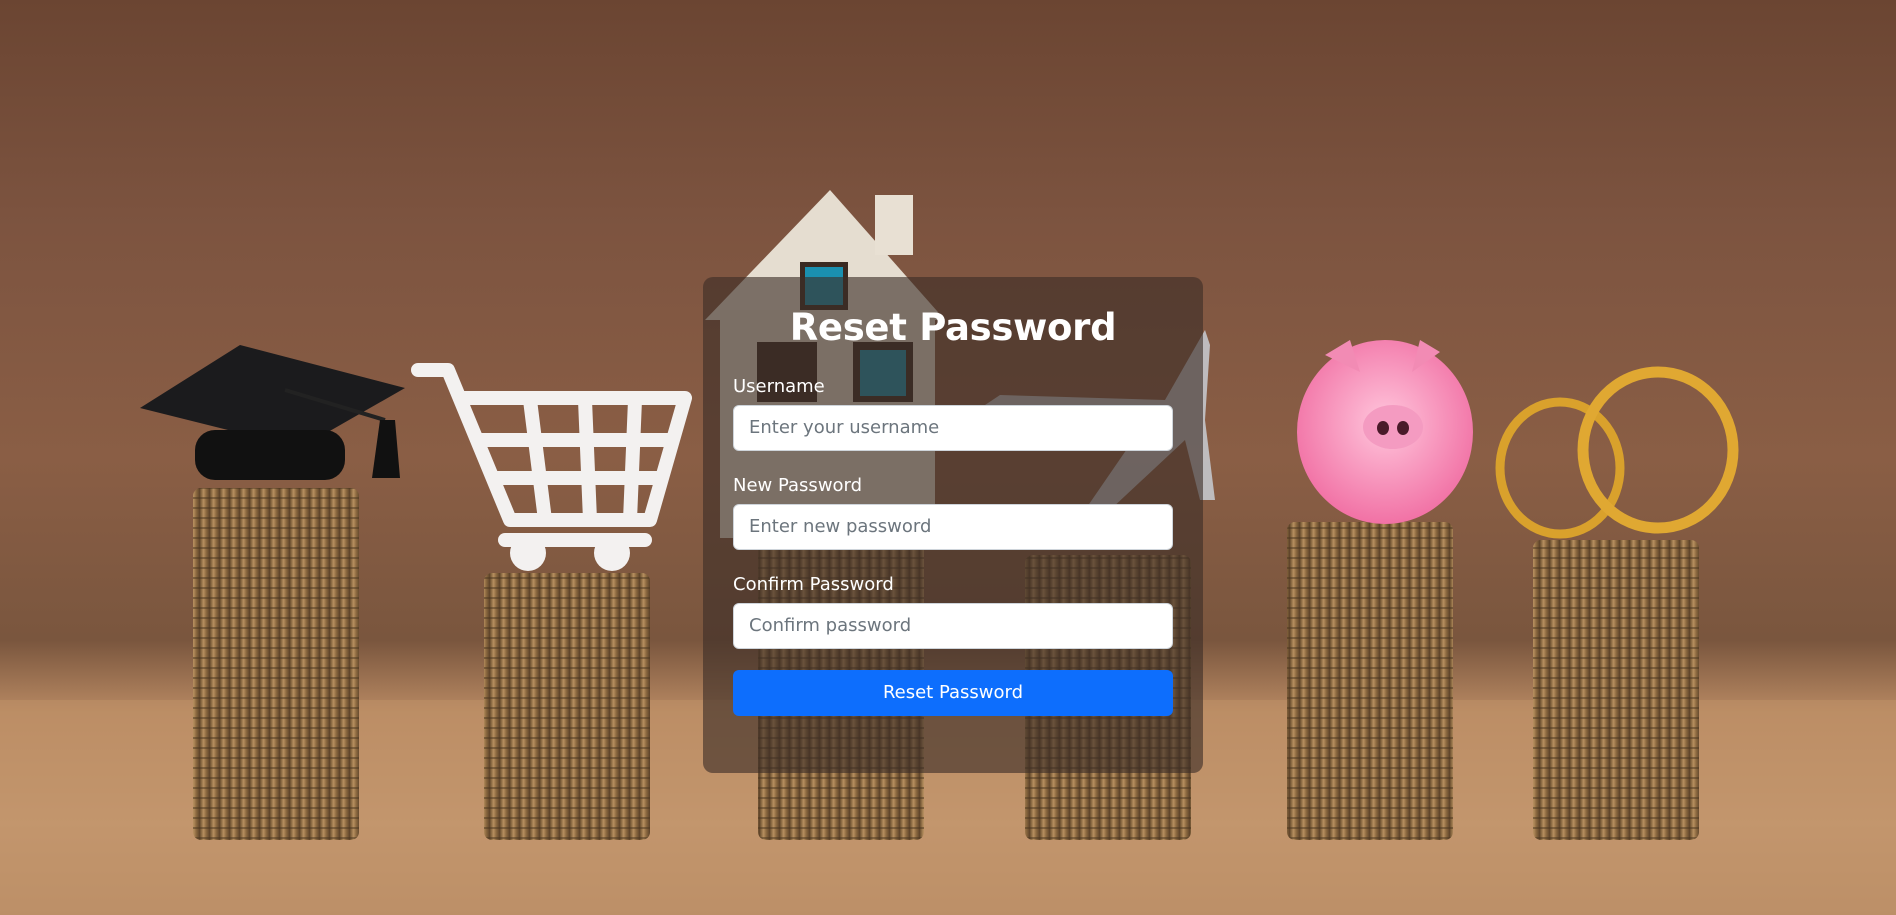  Describe the element at coordinates (953, 692) in the screenshot. I see `reset-password-button: Reset Password` at that location.